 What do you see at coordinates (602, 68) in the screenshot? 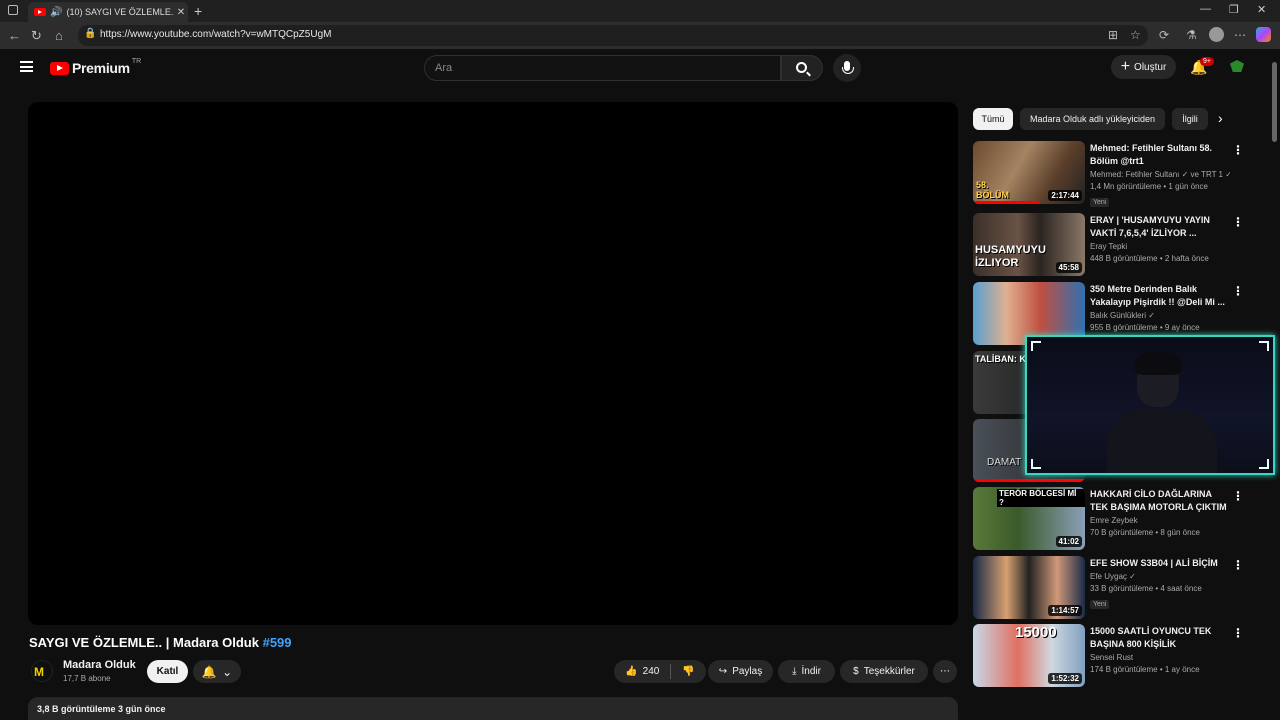
I see `search-input: Ara` at bounding box center [602, 68].